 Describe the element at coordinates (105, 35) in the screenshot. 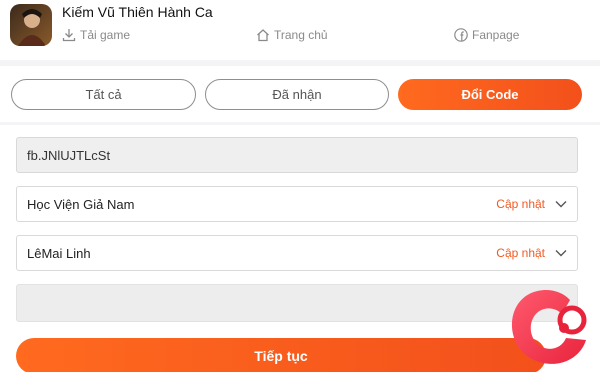

I see `download-label: Tải game` at that location.